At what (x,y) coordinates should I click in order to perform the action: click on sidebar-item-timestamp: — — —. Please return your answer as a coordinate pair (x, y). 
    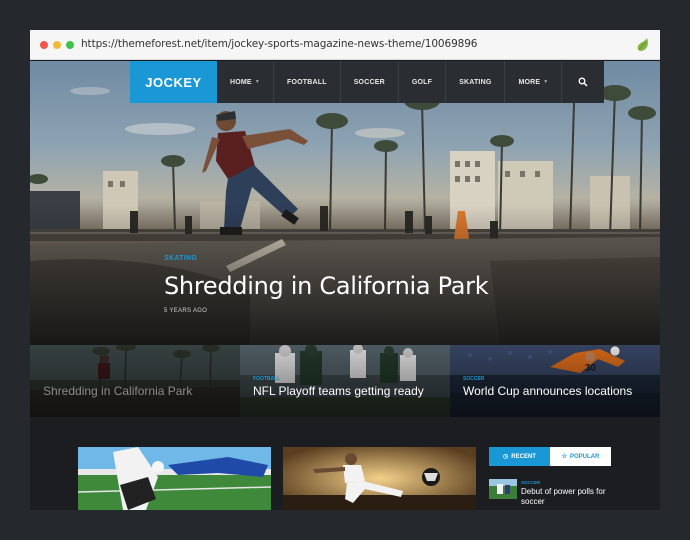
    Looking at the image, I should click on (528, 509).